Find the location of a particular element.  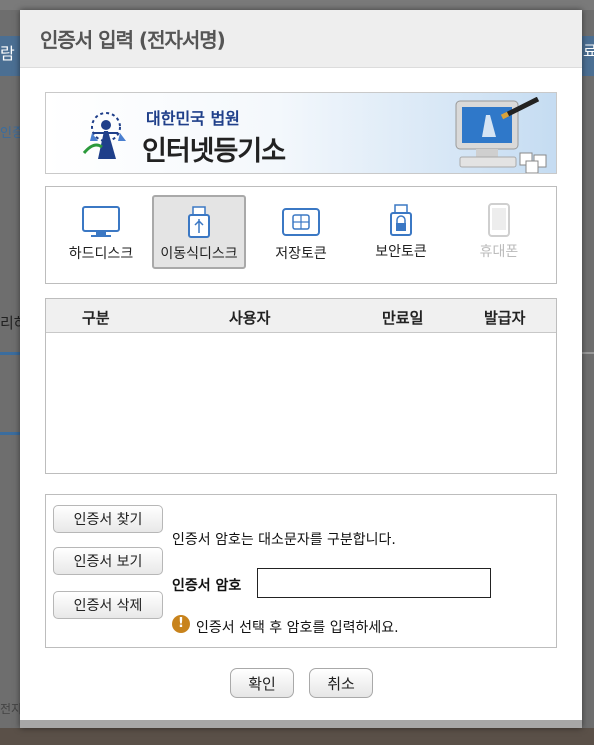

media-security-token: 보안토큰 is located at coordinates (401, 232).